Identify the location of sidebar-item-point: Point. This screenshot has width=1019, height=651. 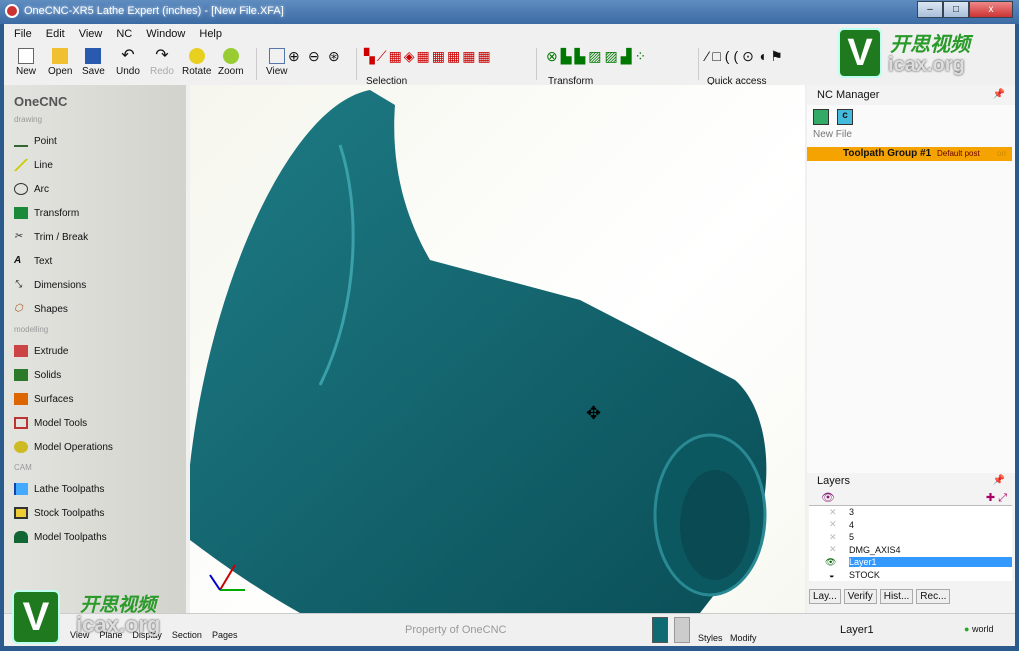
(95, 141).